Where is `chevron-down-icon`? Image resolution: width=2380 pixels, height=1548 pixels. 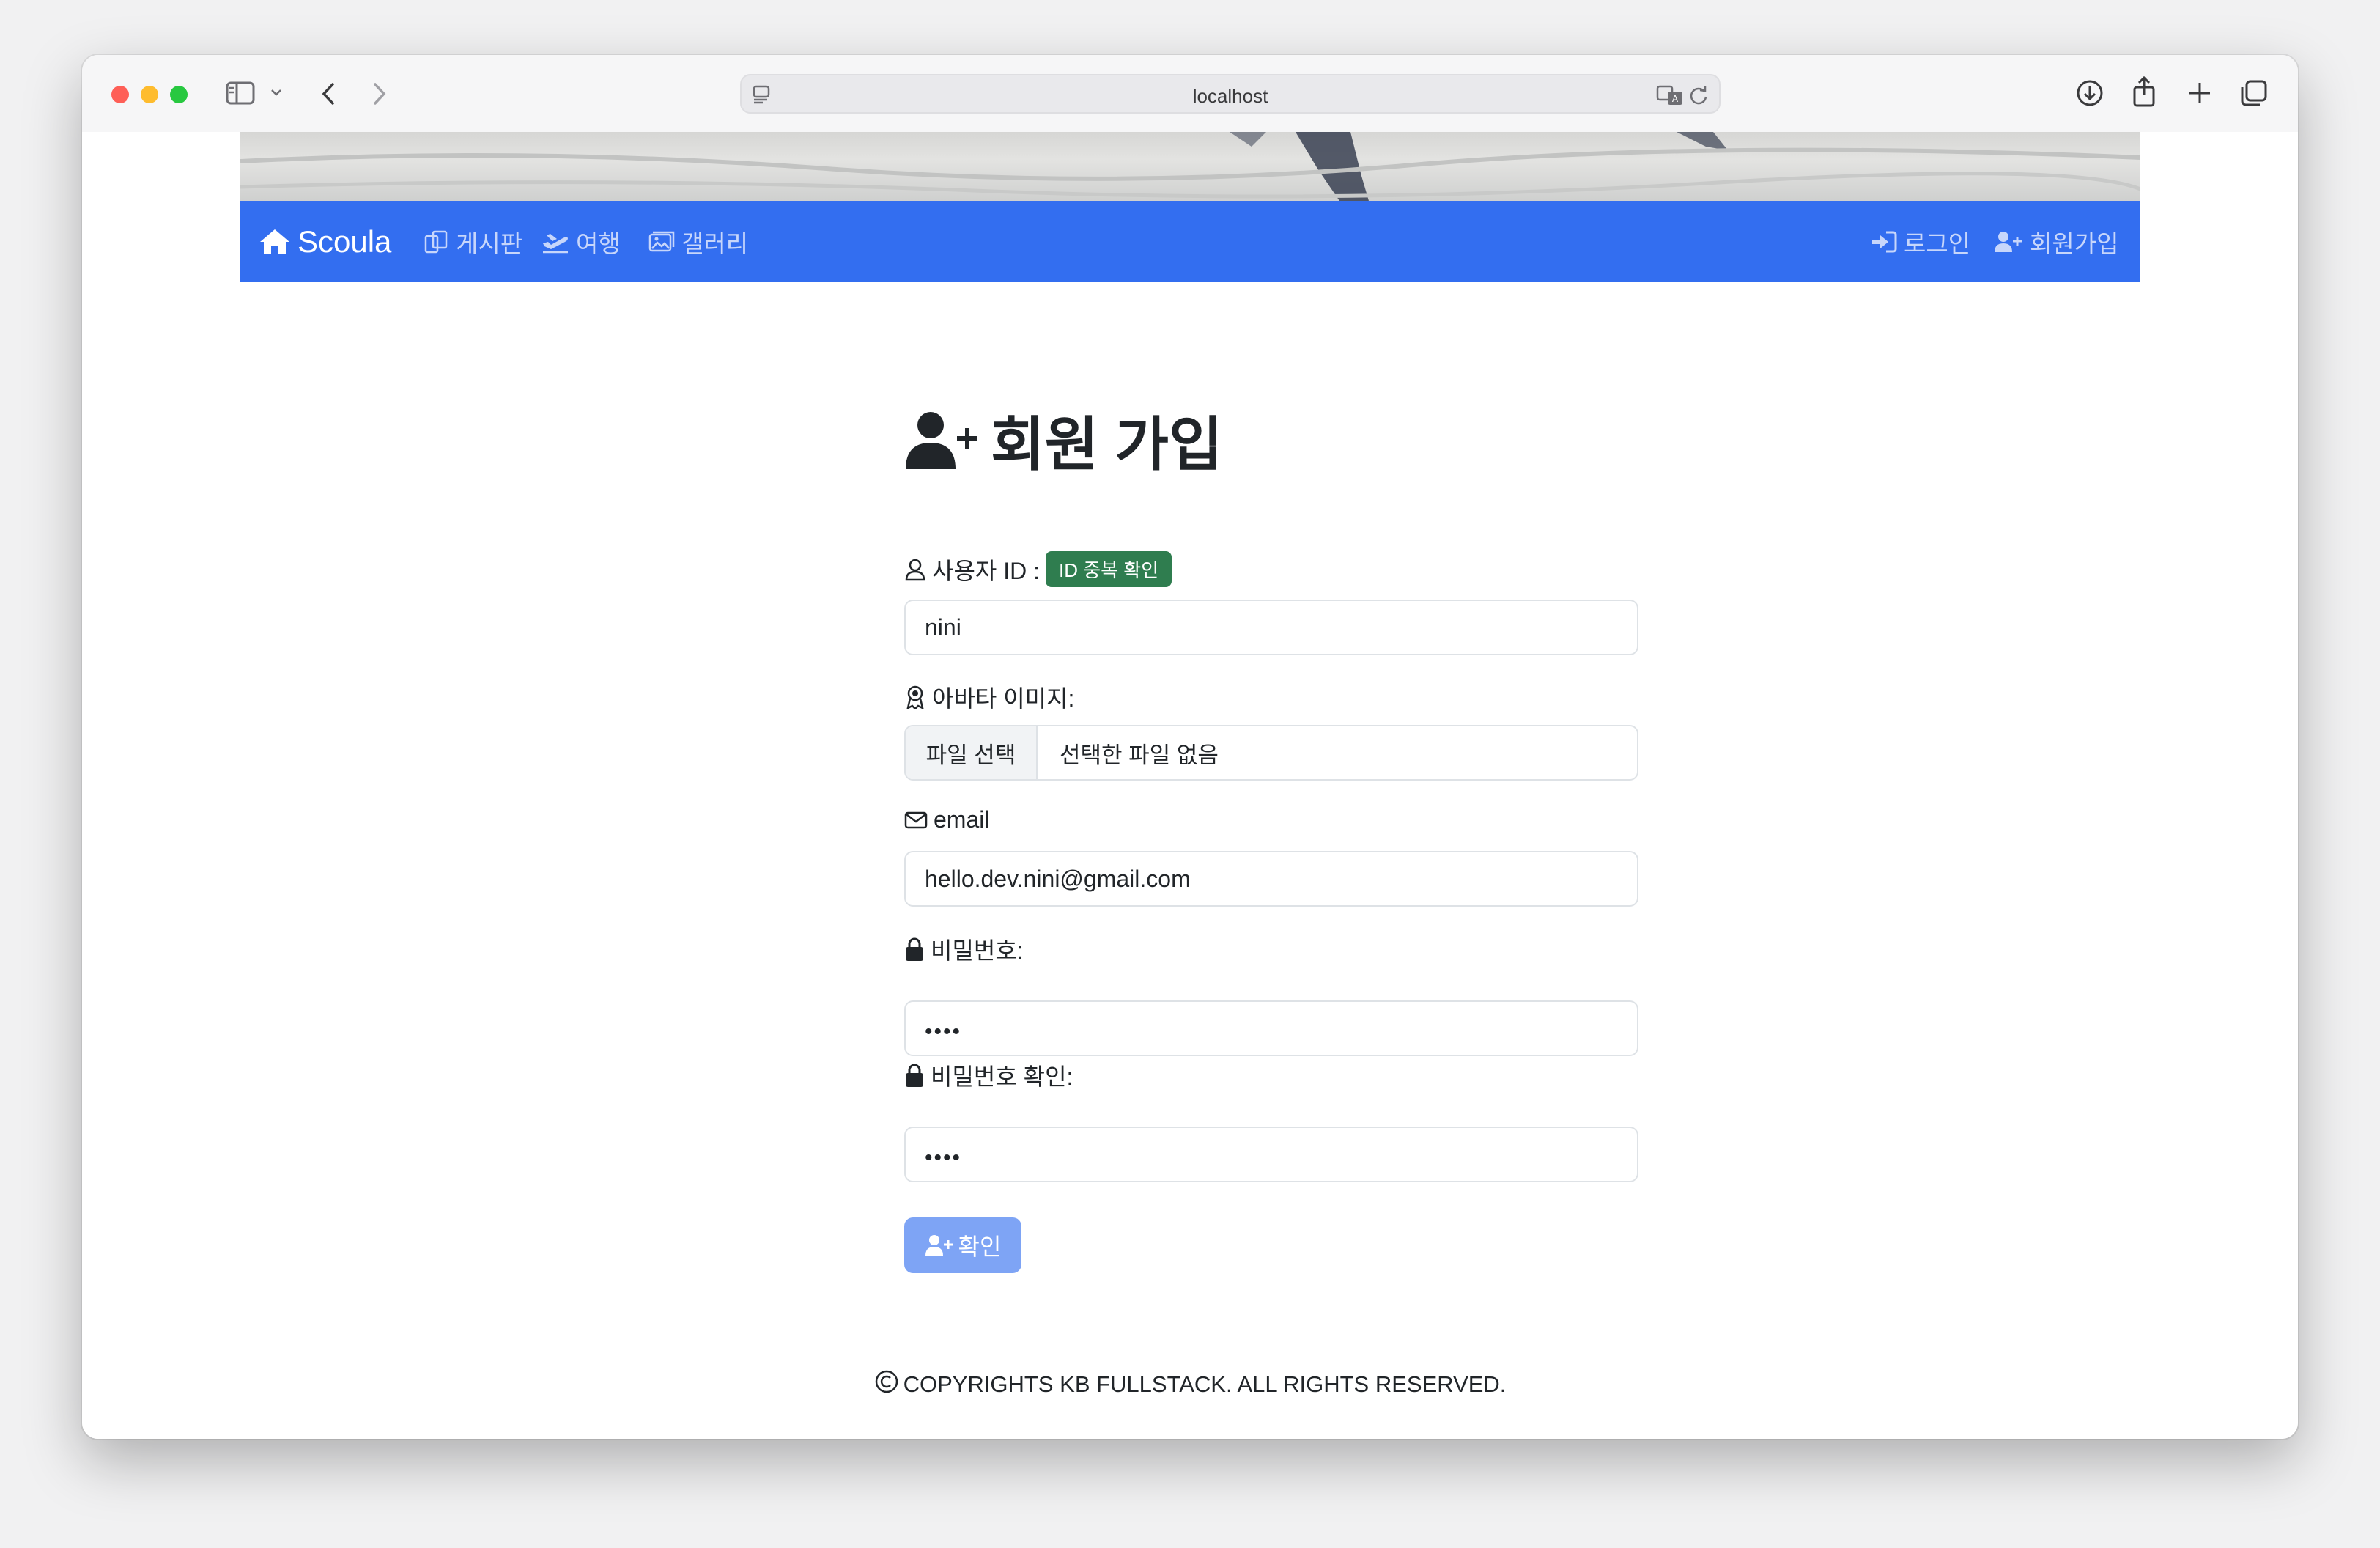
chevron-down-icon is located at coordinates (276, 92).